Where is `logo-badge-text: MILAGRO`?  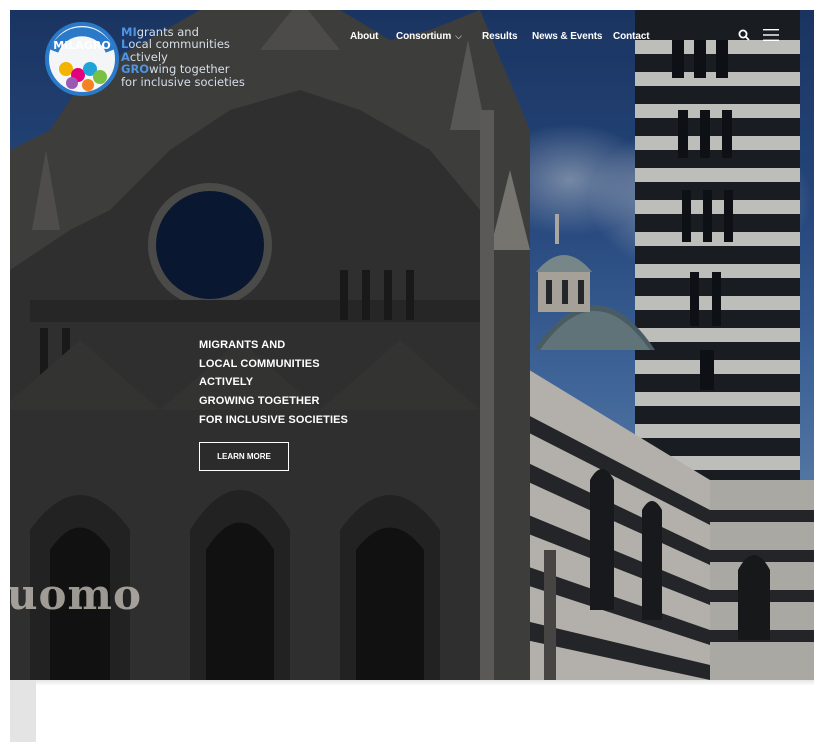 logo-badge-text: MILAGRO is located at coordinates (81, 45).